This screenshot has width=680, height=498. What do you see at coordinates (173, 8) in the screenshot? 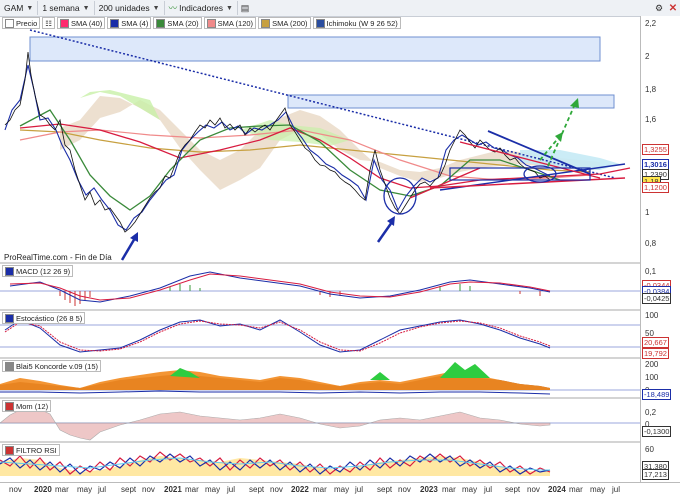
I see `indicators-icon: 〰` at bounding box center [173, 8].